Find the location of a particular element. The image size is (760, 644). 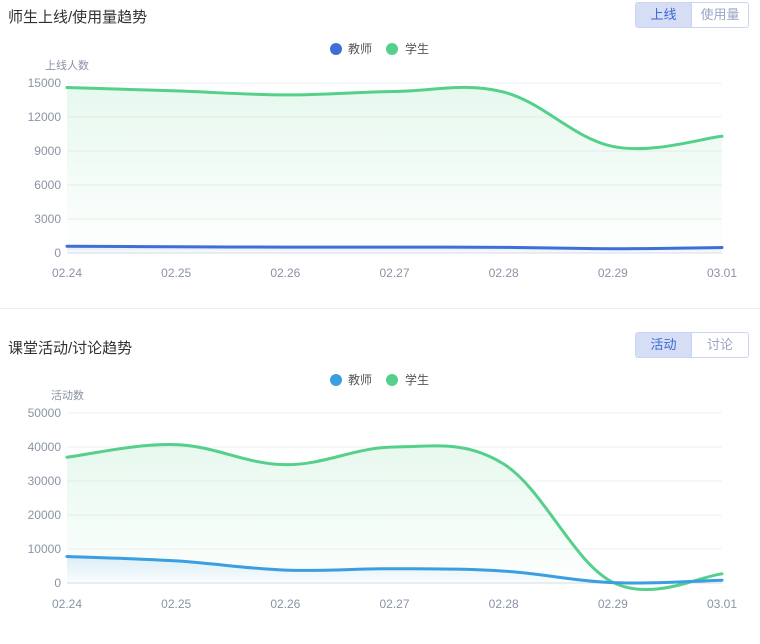

discussion-tab: 讨论 is located at coordinates (719, 345).